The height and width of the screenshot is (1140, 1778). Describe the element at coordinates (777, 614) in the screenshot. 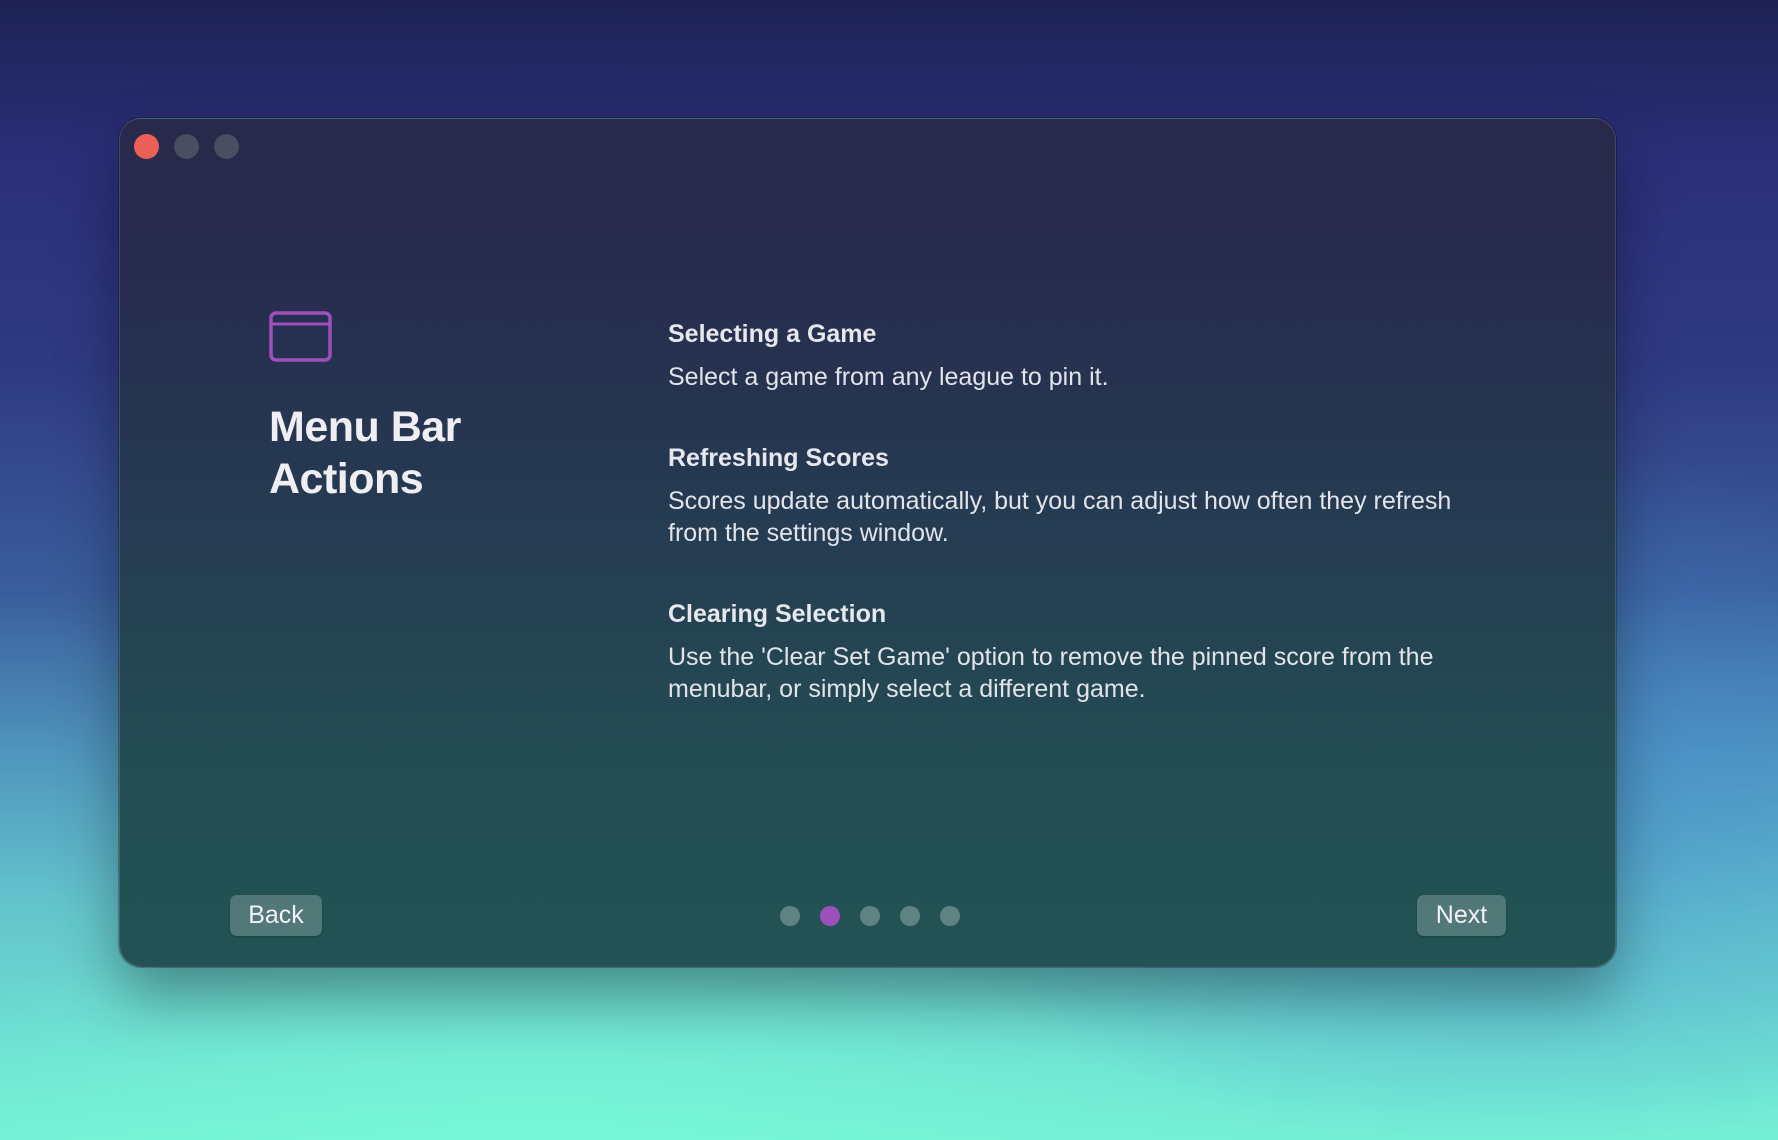

I see `section-title: Clearing Selection` at that location.